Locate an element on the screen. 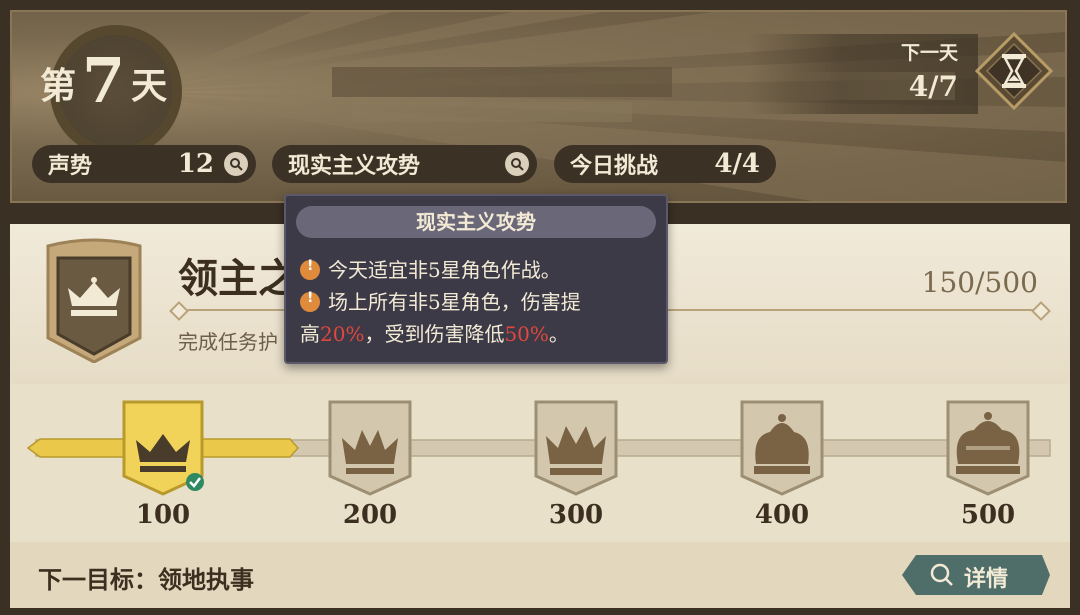  tooltip-damage-bonus: 20% is located at coordinates (342, 334).